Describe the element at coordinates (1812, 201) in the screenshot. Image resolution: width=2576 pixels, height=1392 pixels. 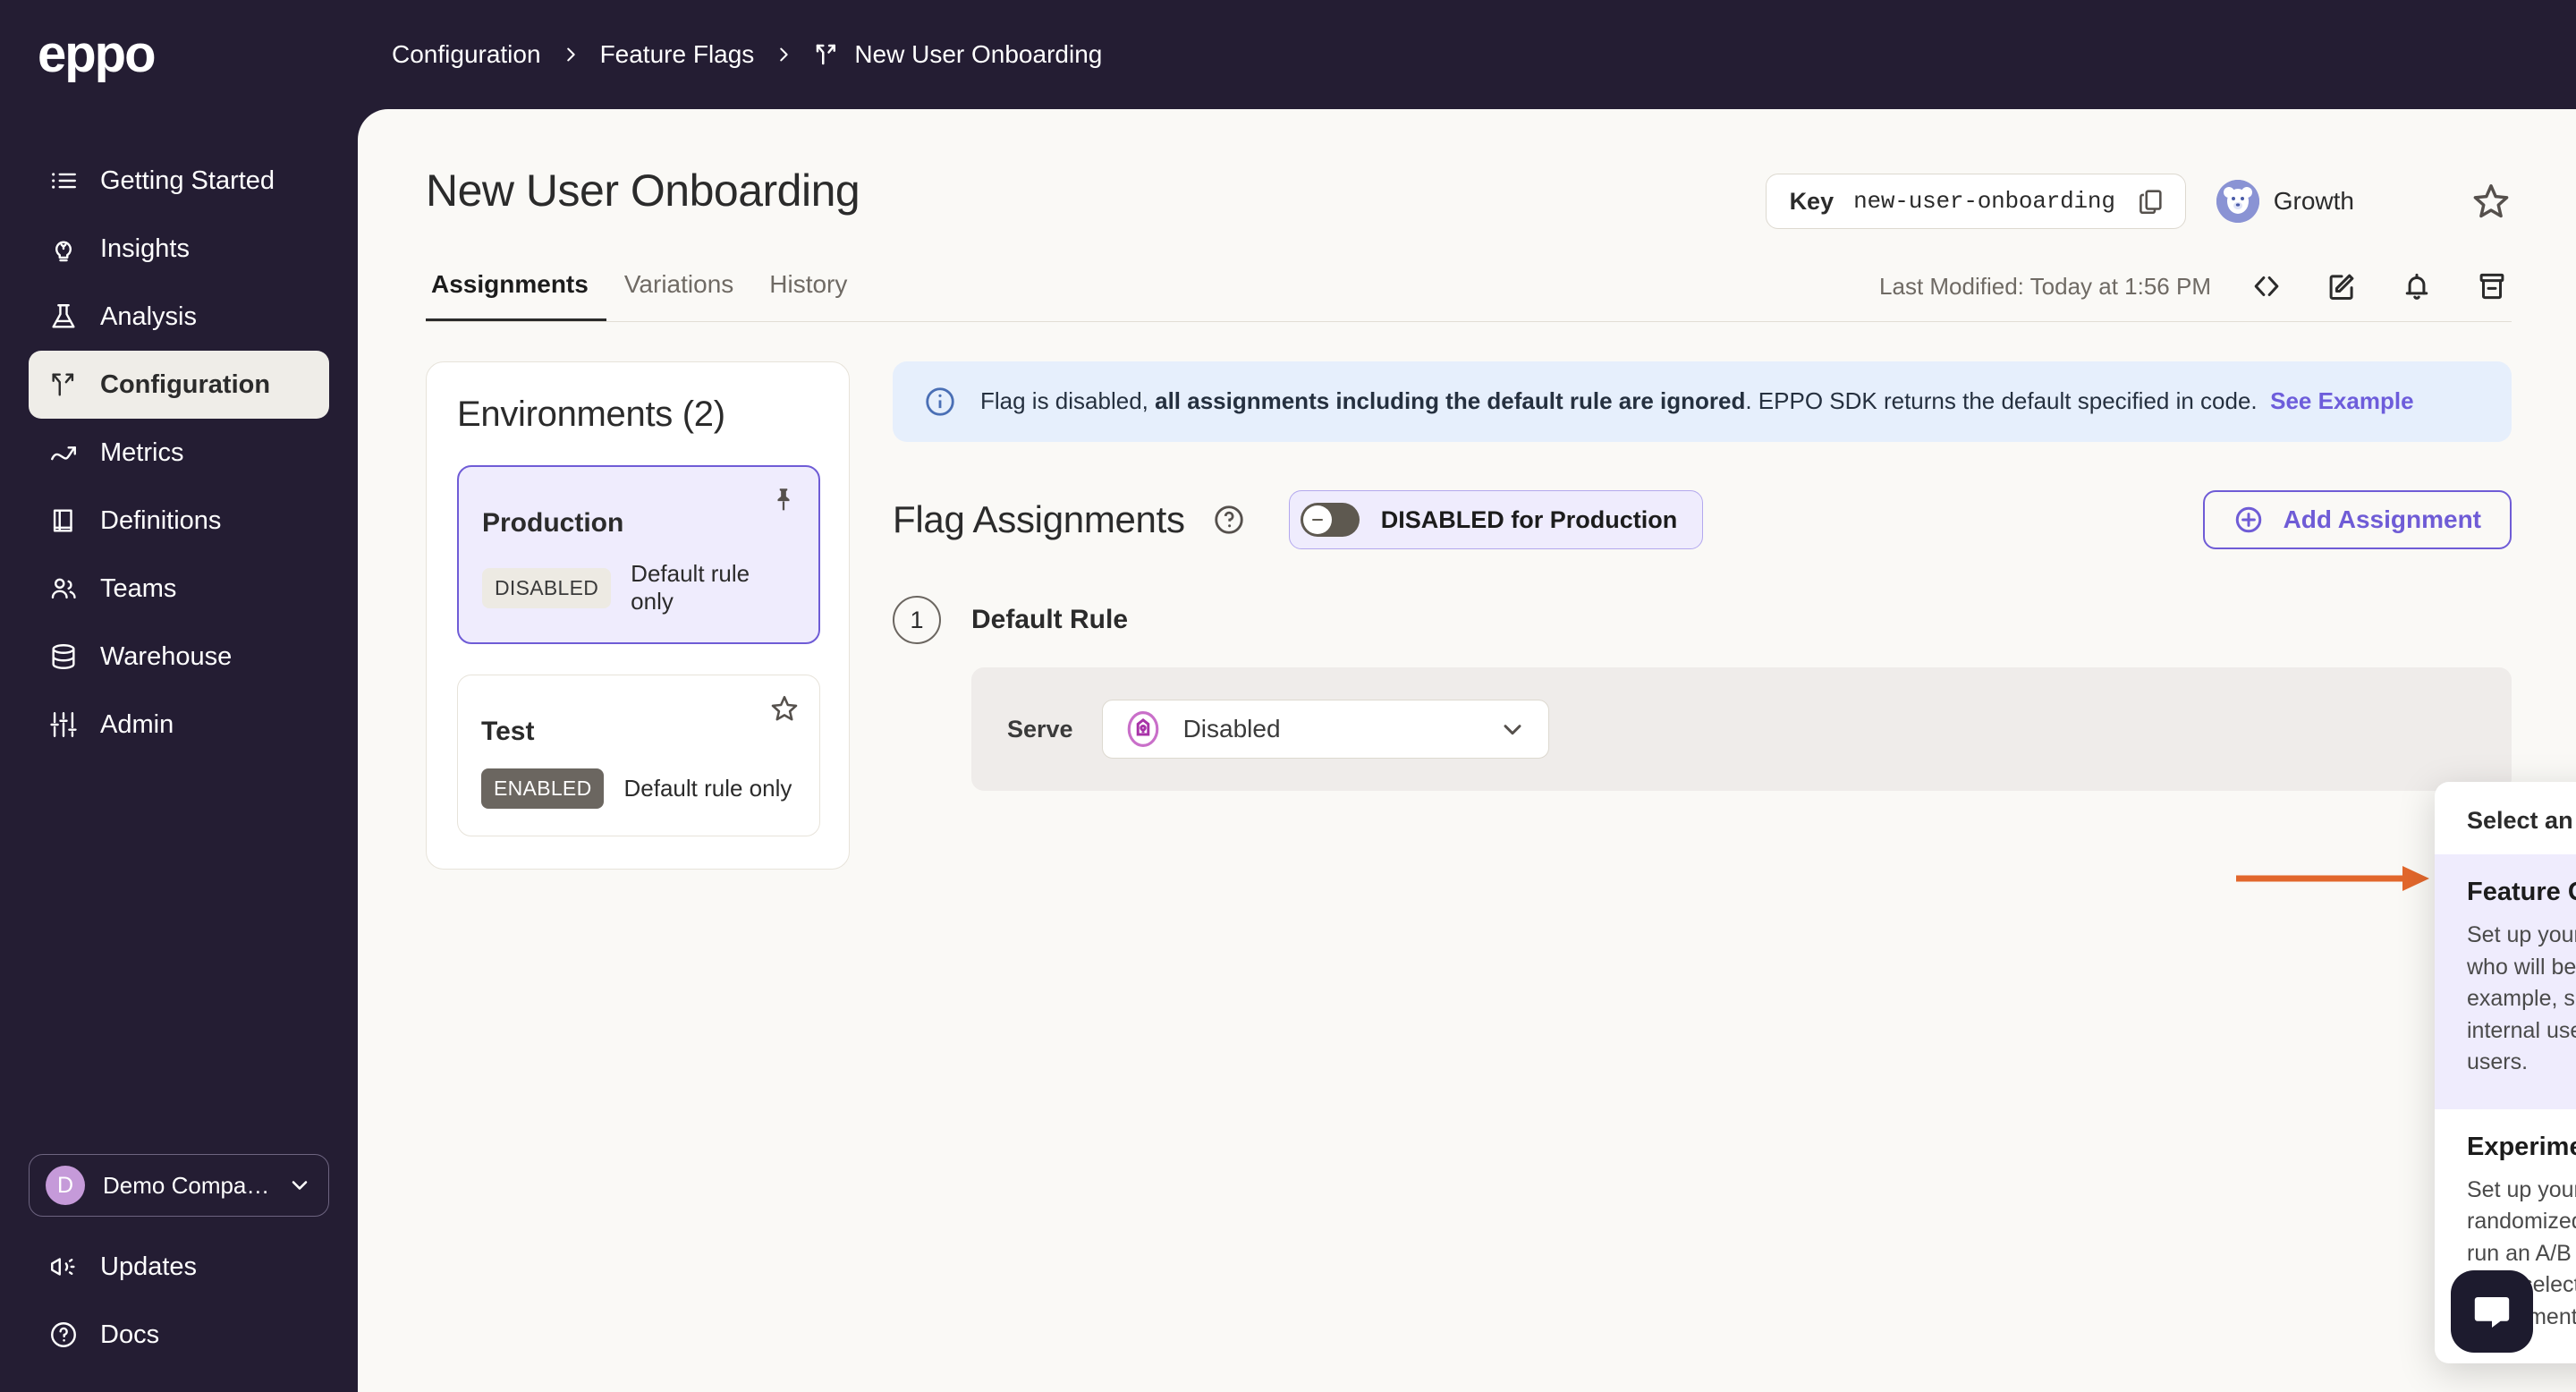
I see `flag-key-label: Key` at that location.